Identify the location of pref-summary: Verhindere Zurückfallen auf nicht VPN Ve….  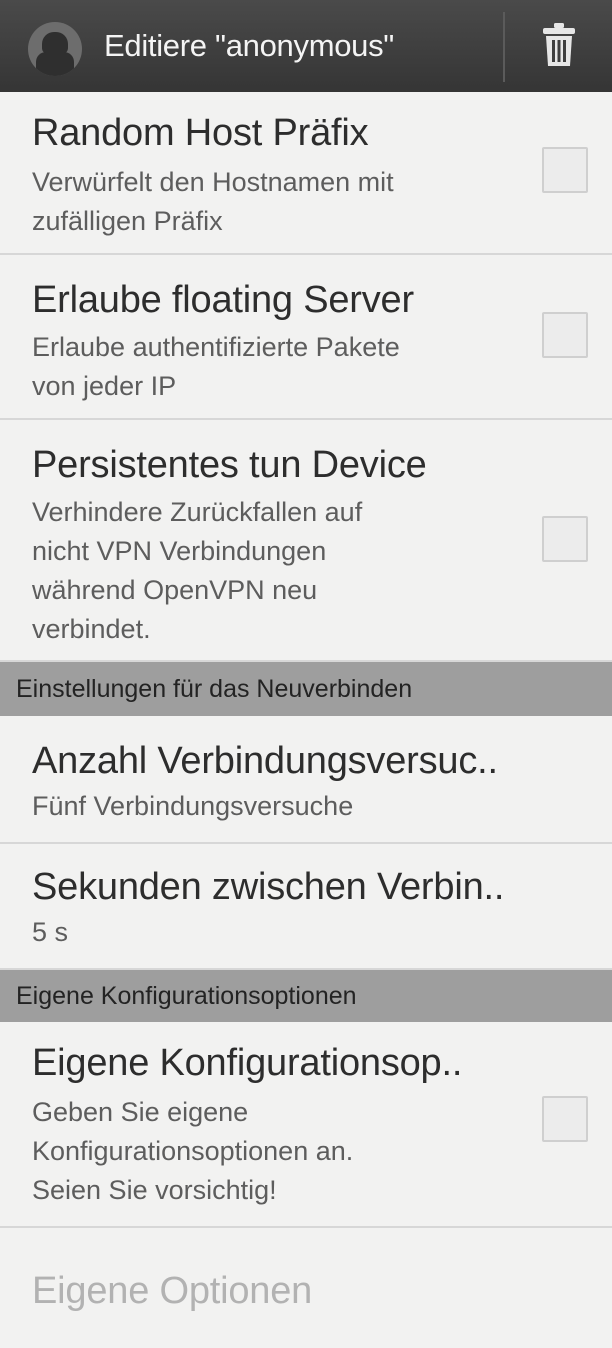
(197, 570).